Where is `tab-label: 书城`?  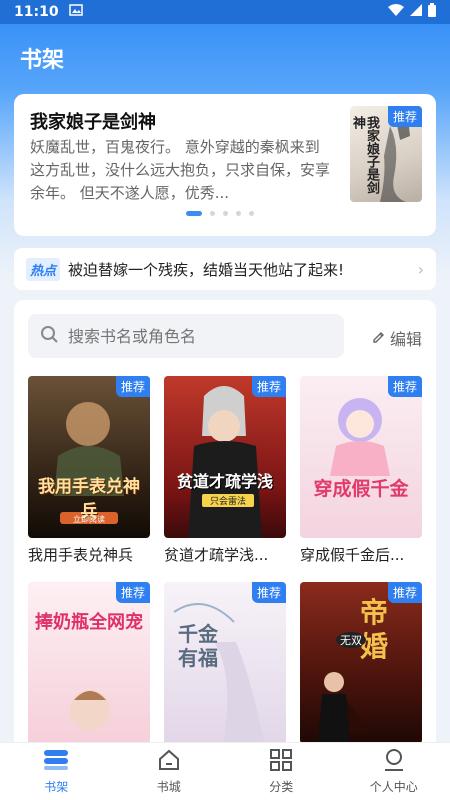
tab-label: 书城 is located at coordinates (168, 786).